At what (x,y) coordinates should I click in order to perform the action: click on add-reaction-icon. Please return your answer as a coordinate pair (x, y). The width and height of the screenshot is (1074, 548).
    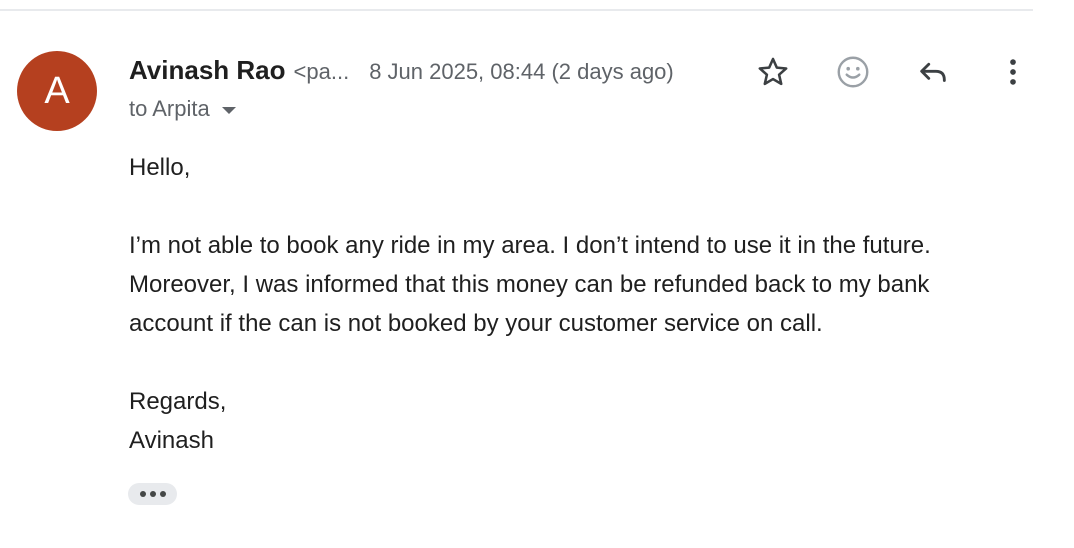
    Looking at the image, I should click on (853, 72).